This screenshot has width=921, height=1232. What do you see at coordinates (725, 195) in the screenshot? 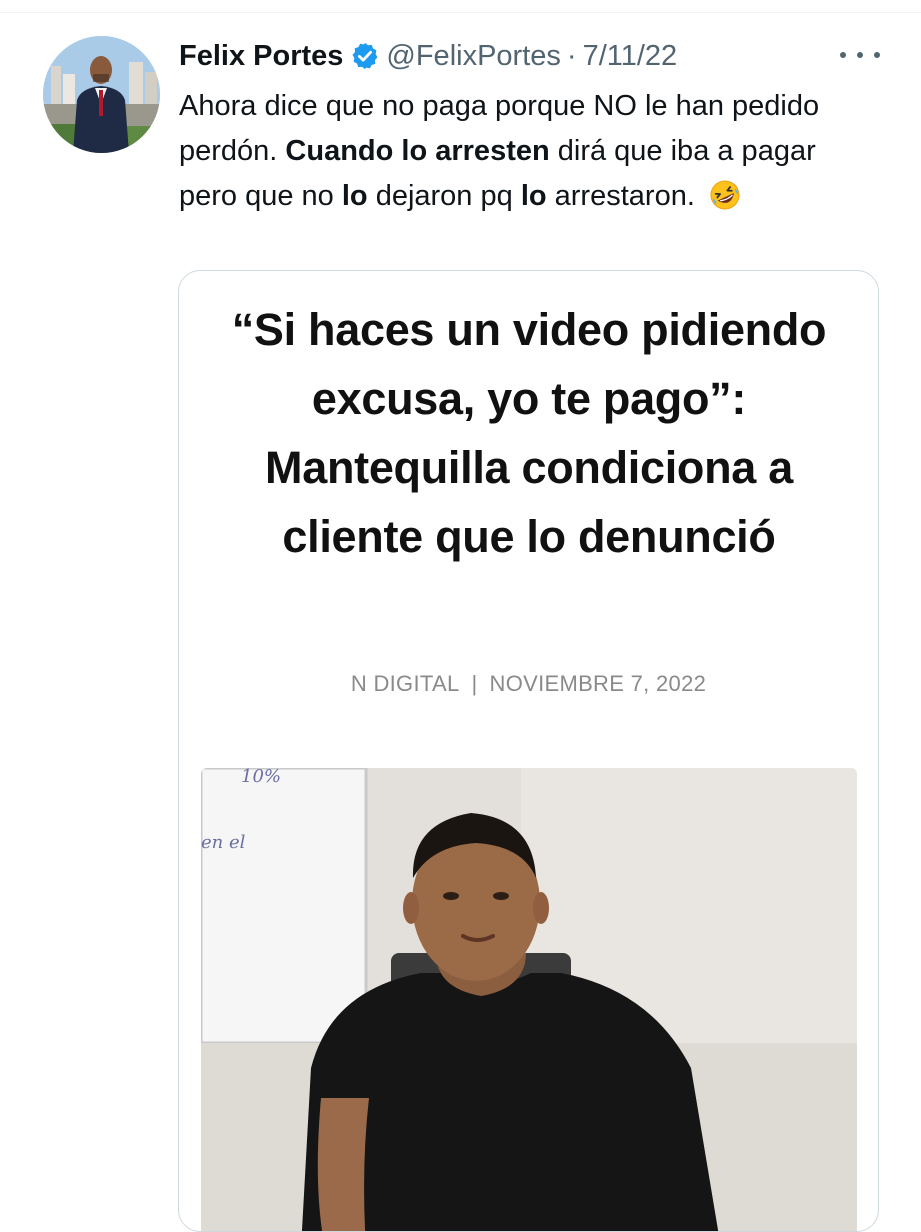
I see `rolling-on-the-floor-laughing-icon` at bounding box center [725, 195].